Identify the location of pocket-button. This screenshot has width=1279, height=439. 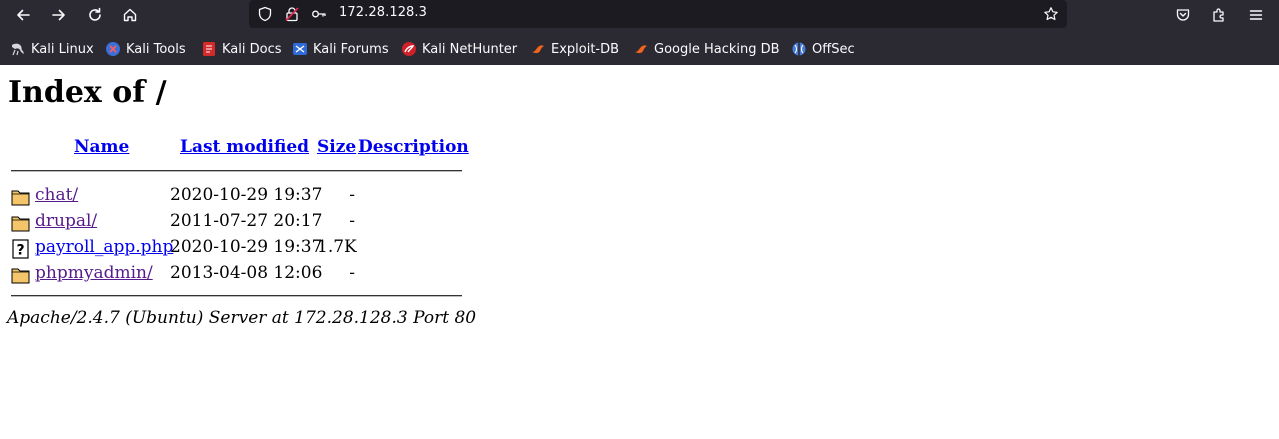
(1183, 15).